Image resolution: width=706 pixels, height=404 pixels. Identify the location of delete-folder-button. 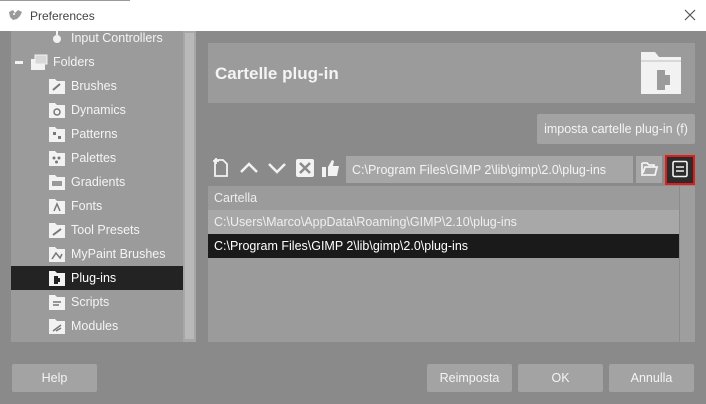
(305, 169).